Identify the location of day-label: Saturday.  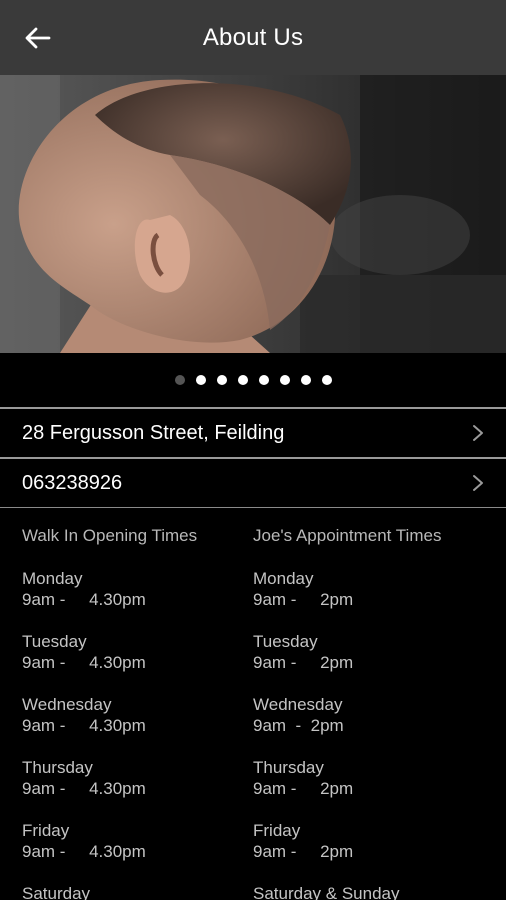
(56, 892).